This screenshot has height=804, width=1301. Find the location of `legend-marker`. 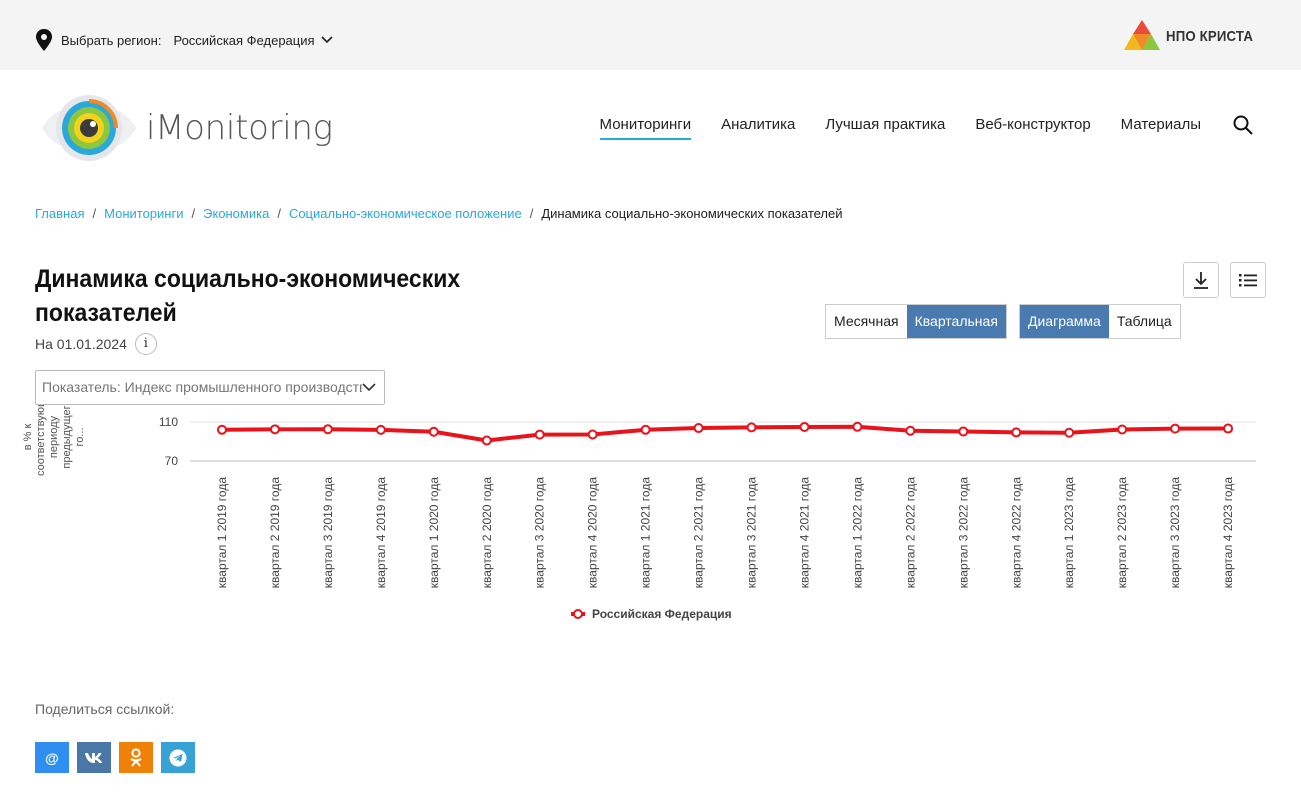

legend-marker is located at coordinates (578, 614).